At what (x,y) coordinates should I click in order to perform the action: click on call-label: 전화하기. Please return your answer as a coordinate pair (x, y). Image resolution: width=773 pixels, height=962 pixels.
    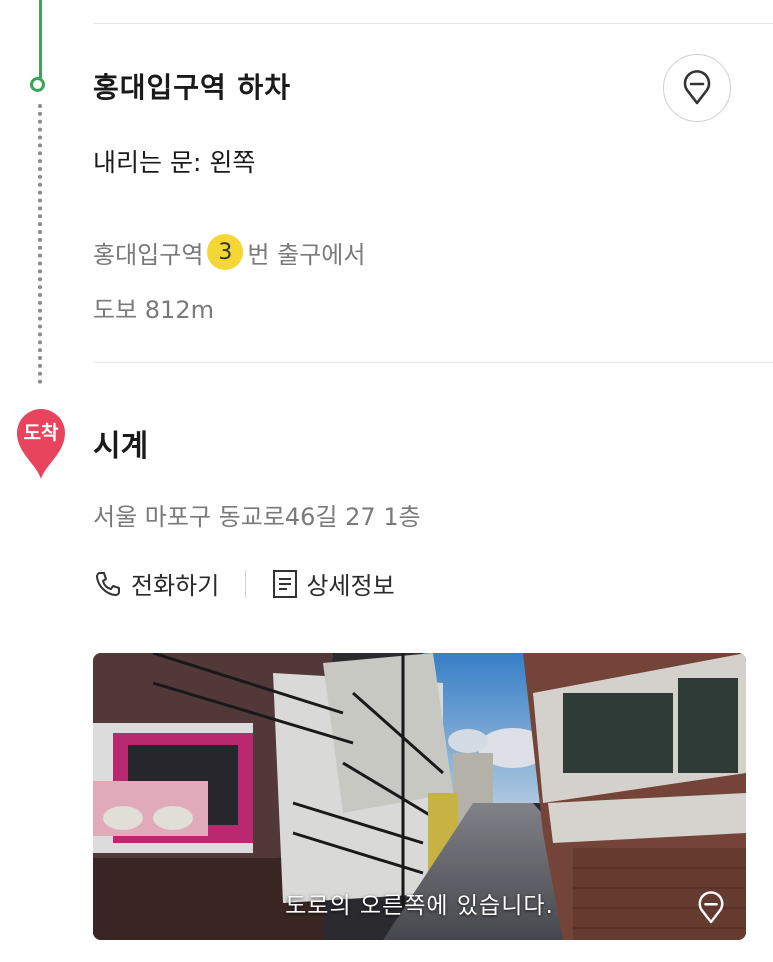
    Looking at the image, I should click on (175, 586).